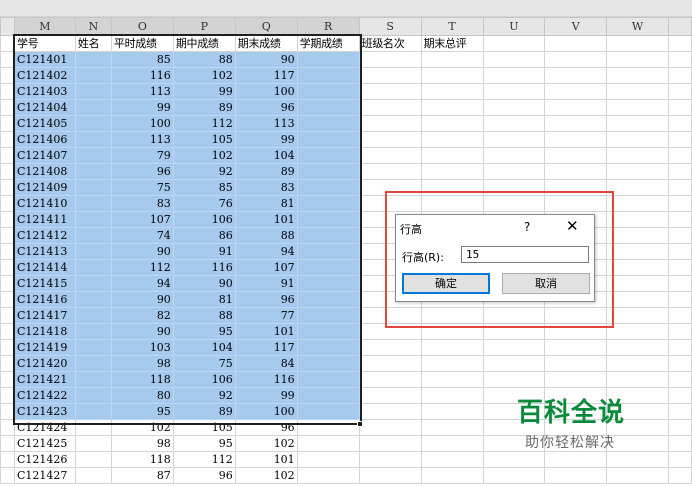  What do you see at coordinates (204, 379) in the screenshot?
I see `cell: 106` at bounding box center [204, 379].